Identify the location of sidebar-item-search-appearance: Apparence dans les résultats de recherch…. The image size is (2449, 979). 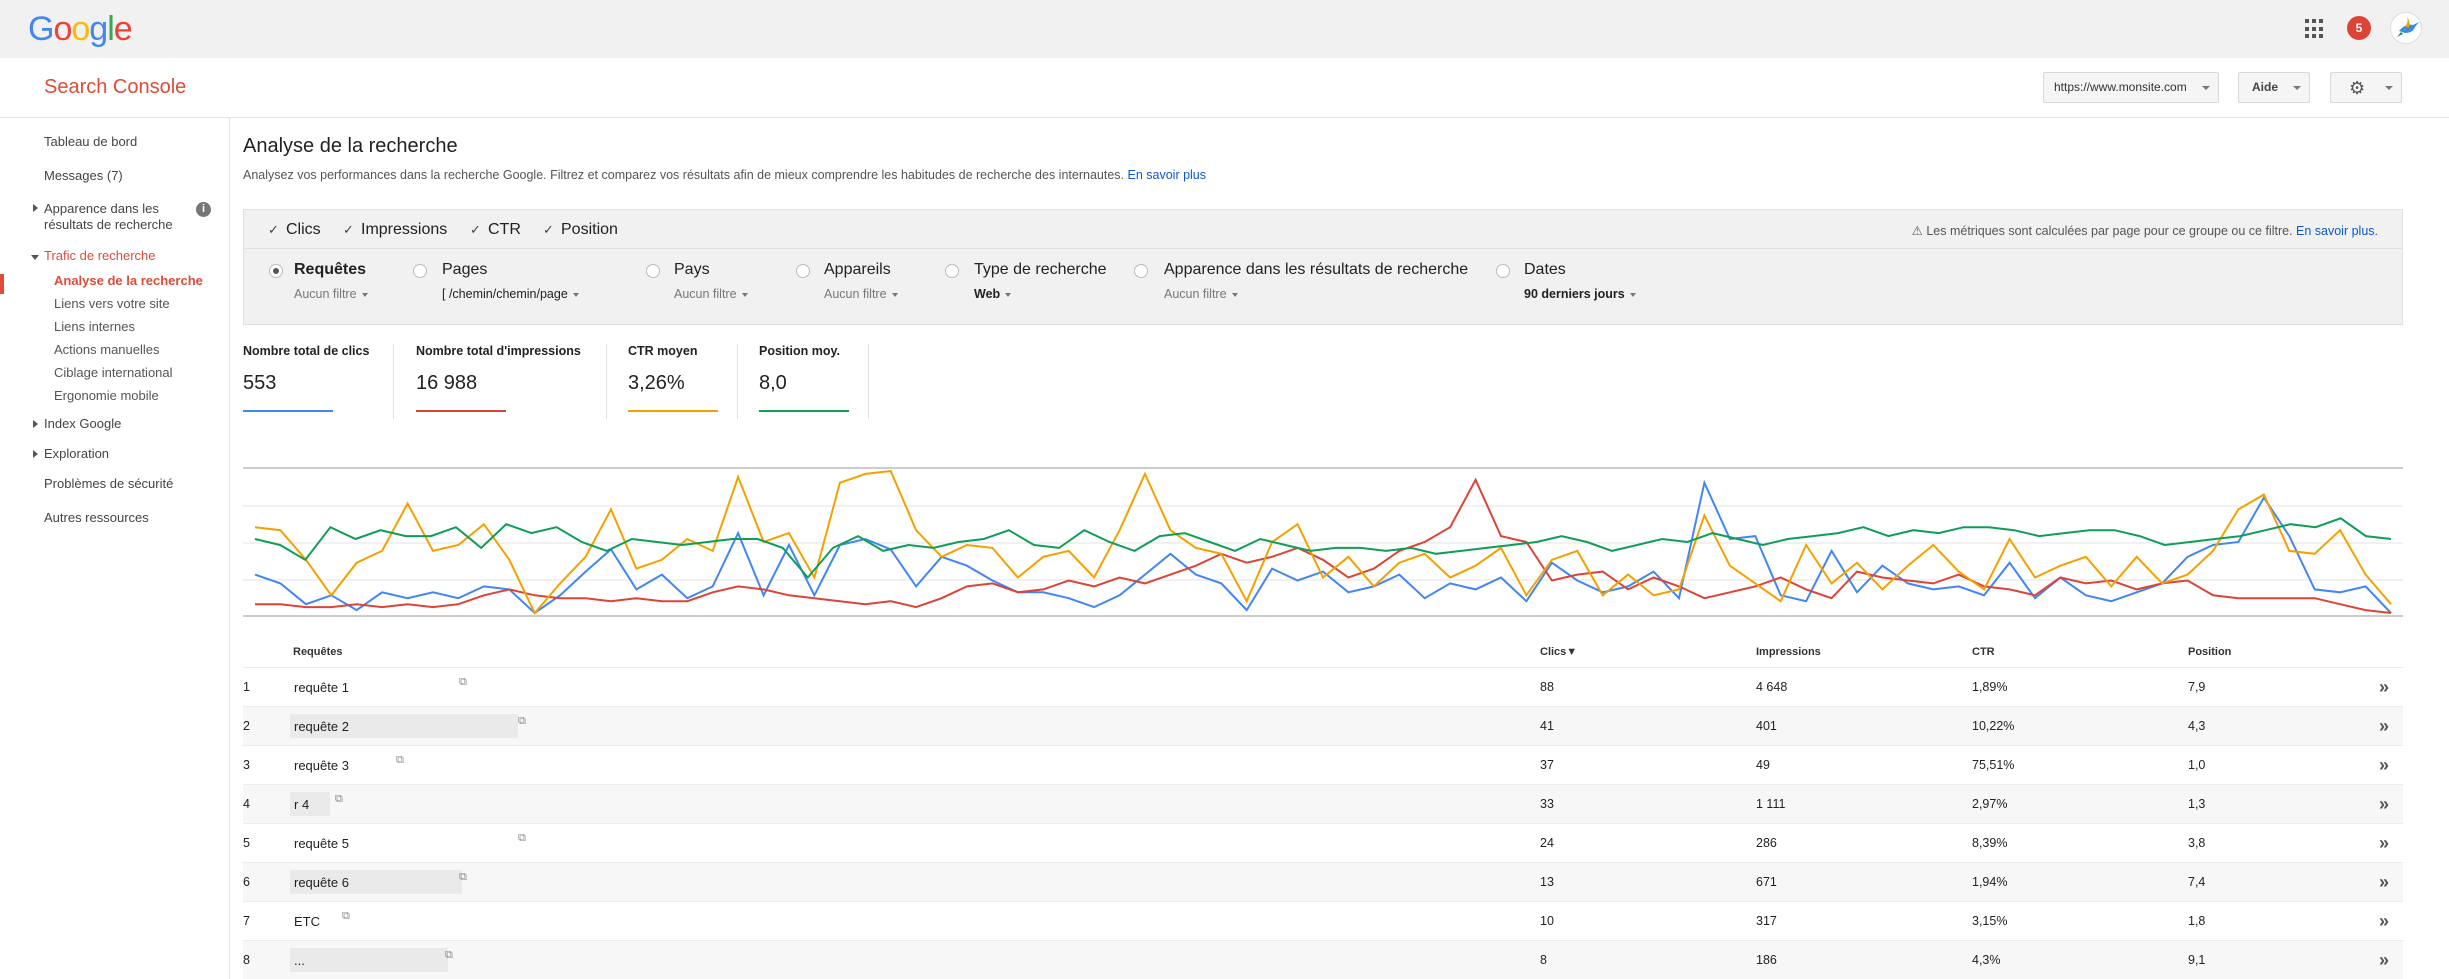
(114, 217).